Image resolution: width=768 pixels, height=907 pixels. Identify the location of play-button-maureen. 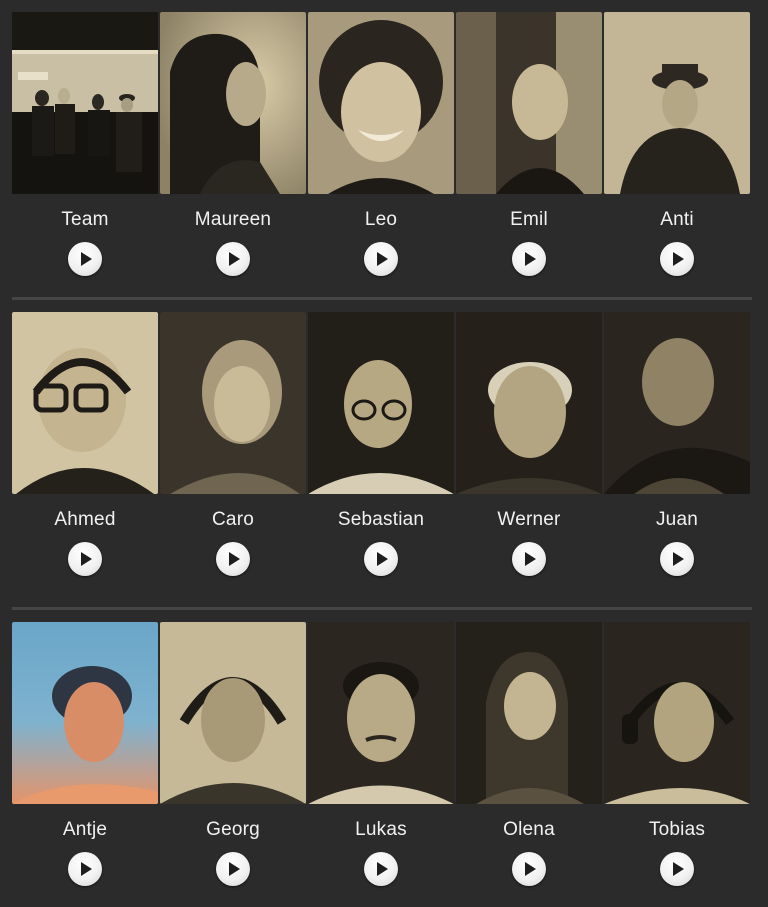
(233, 259).